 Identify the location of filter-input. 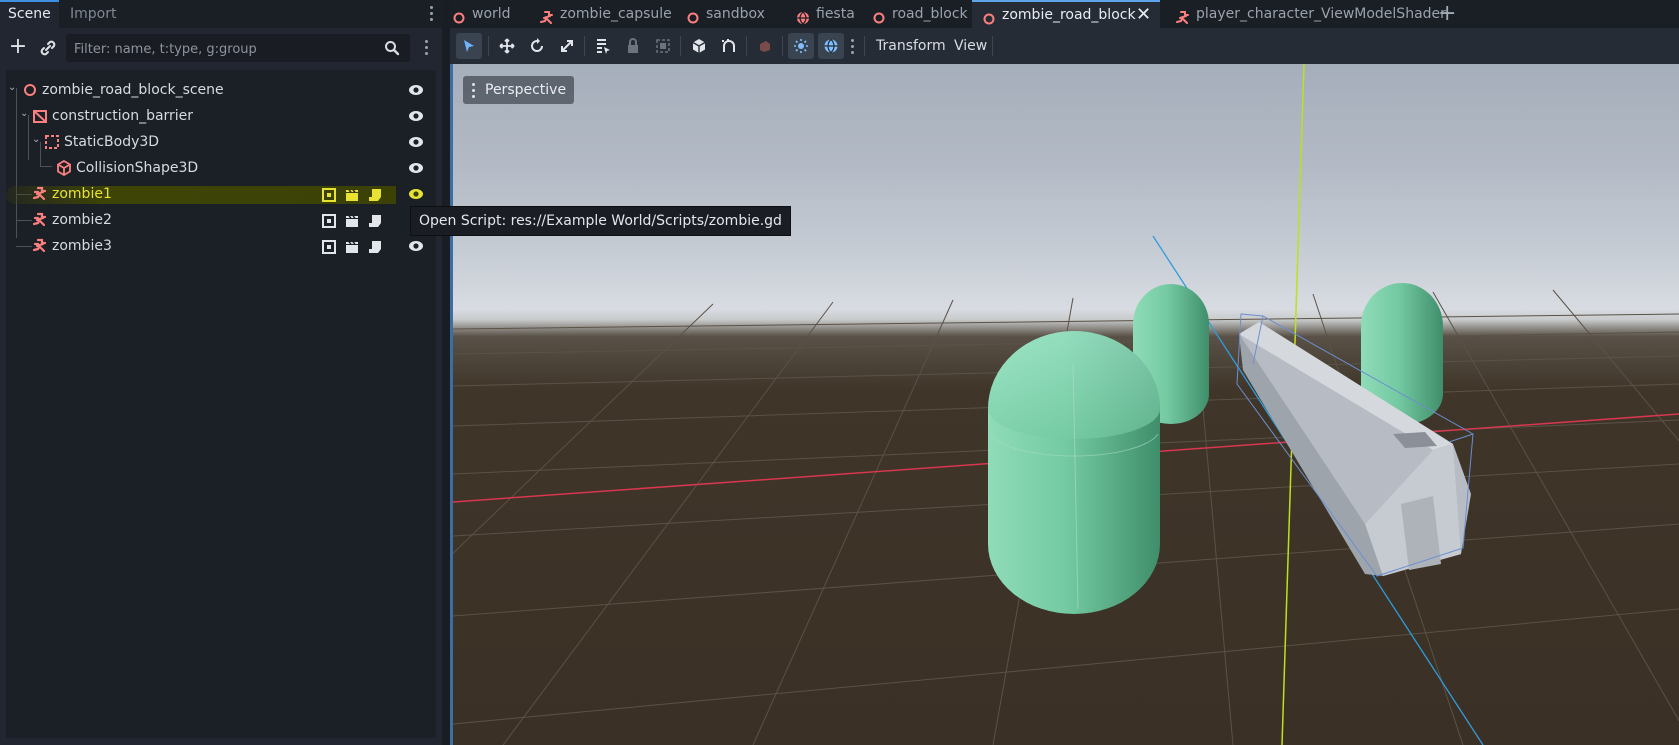
(224, 49).